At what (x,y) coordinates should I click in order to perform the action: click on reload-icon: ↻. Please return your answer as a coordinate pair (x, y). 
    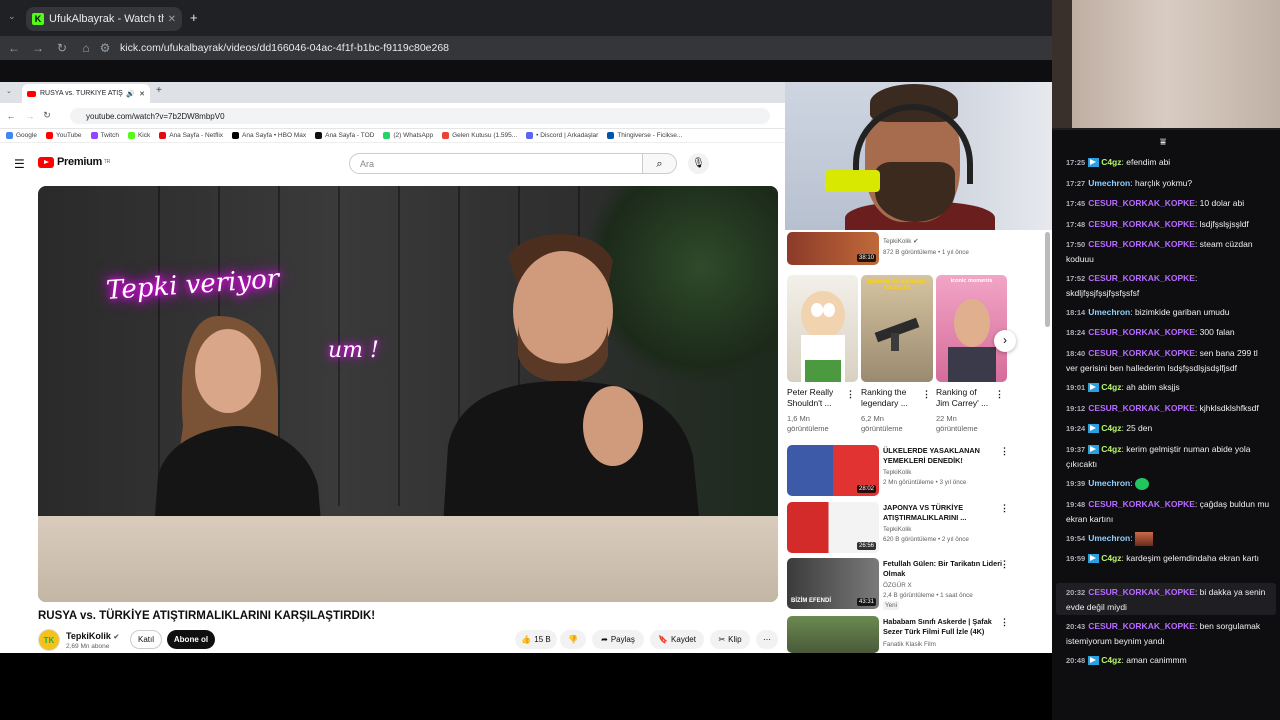
    Looking at the image, I should click on (62, 48).